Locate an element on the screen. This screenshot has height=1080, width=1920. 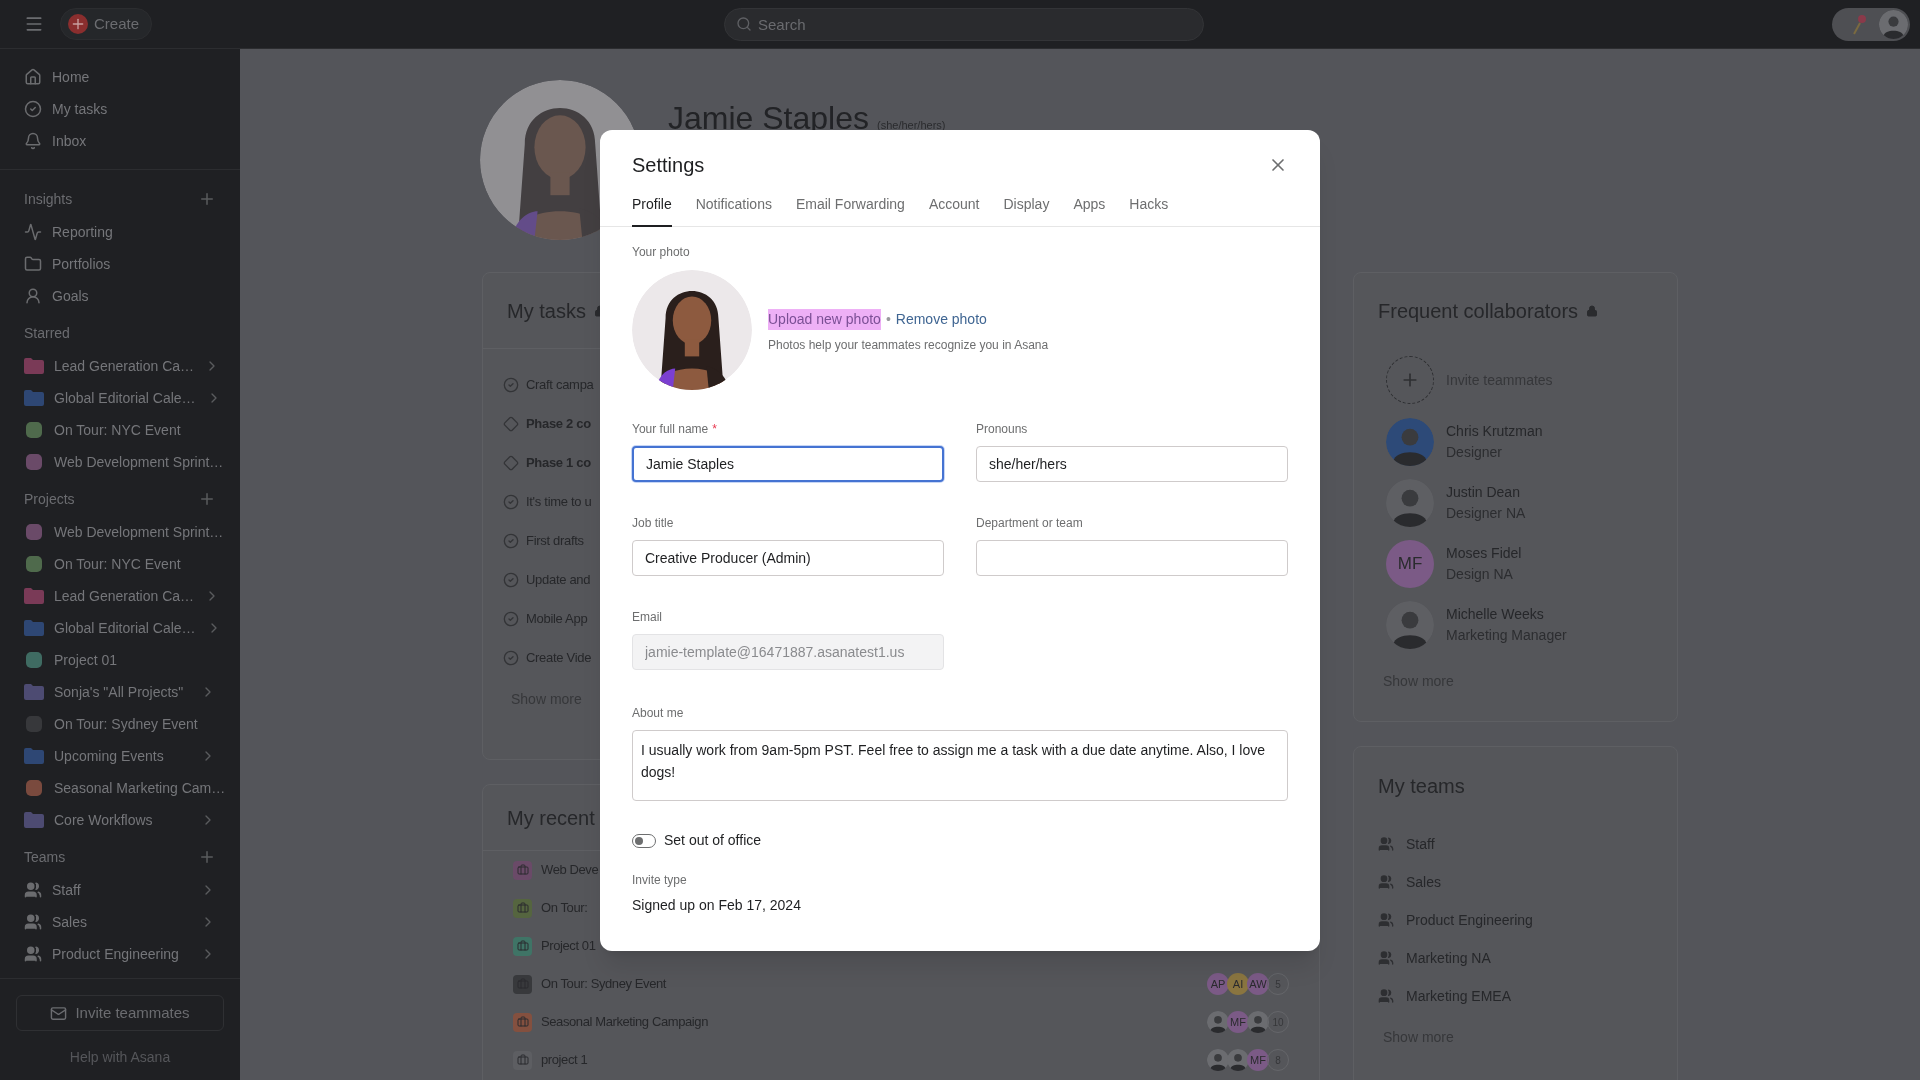
sidebar-item: My tasks is located at coordinates (120, 109).